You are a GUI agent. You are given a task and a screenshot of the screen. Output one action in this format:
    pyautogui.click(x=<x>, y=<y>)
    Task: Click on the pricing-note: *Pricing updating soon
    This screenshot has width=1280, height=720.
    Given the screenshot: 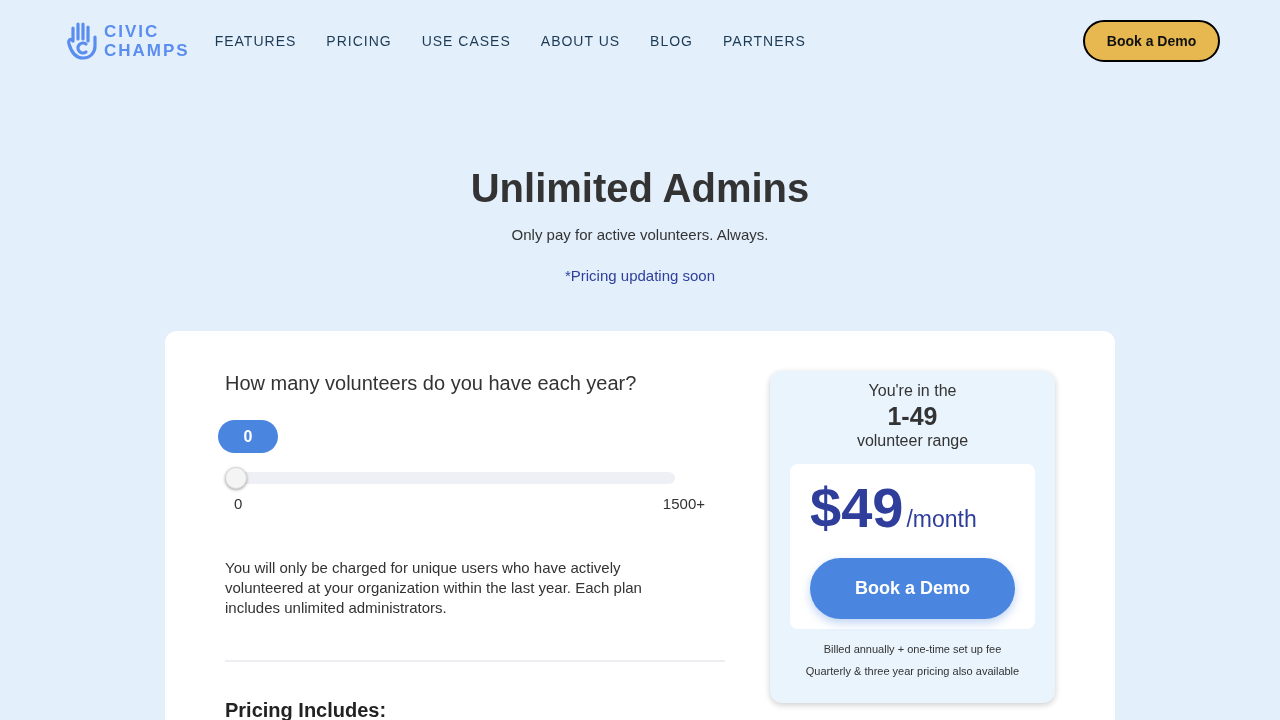 What is the action you would take?
    pyautogui.click(x=640, y=275)
    